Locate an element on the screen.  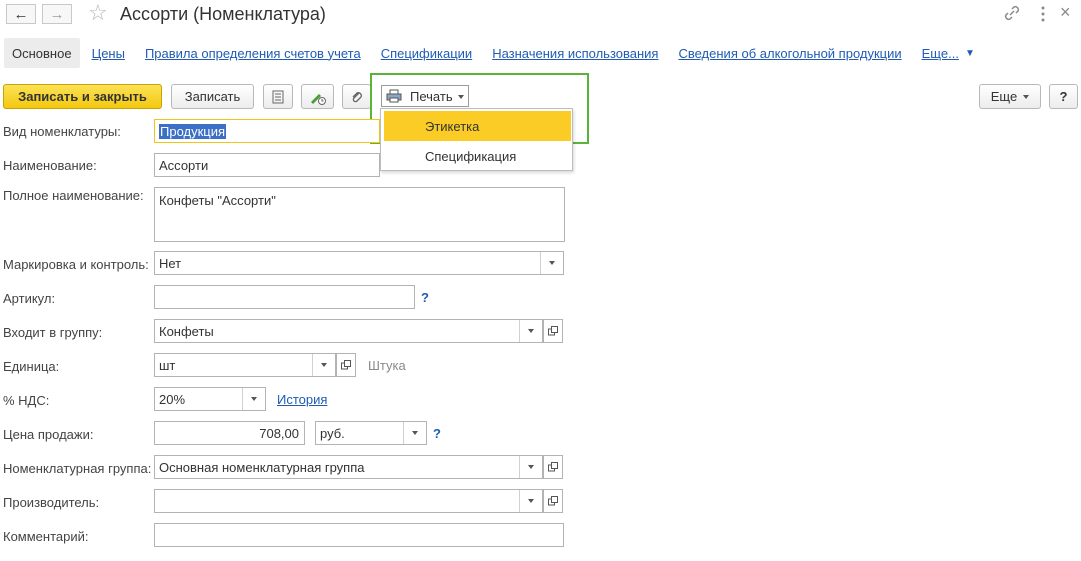
print-label: Печать is located at coordinates (431, 96).